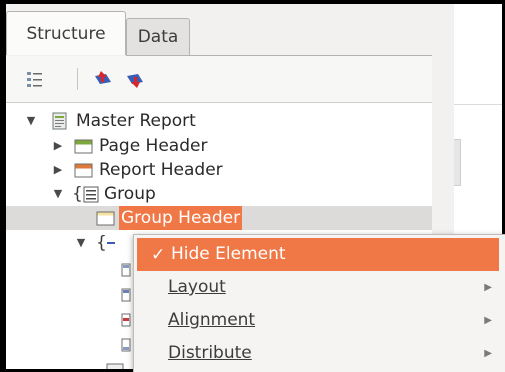  I want to click on menu-item-layout: Layout ▶, so click(318, 287).